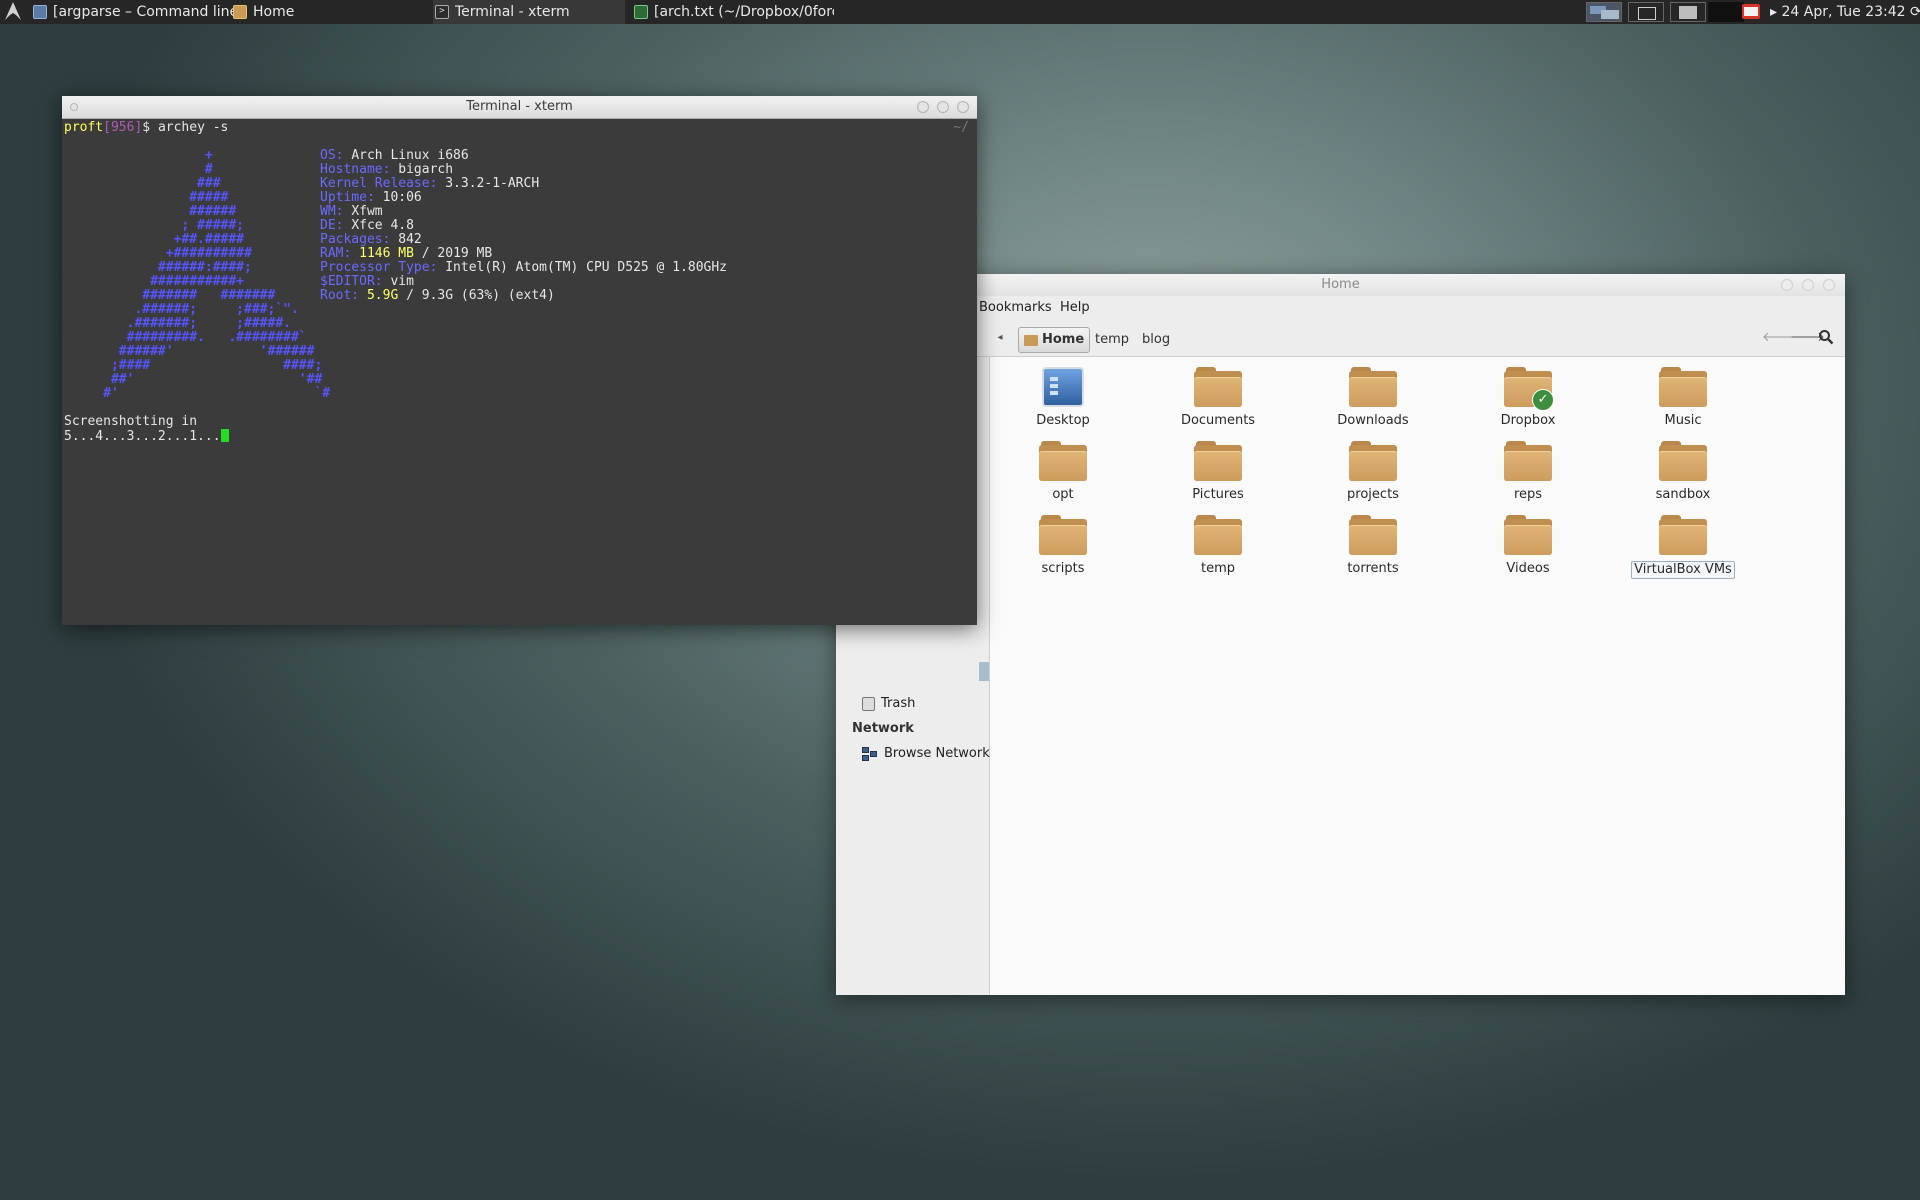 Image resolution: width=1920 pixels, height=1200 pixels. I want to click on mail-icon, so click(1752, 12).